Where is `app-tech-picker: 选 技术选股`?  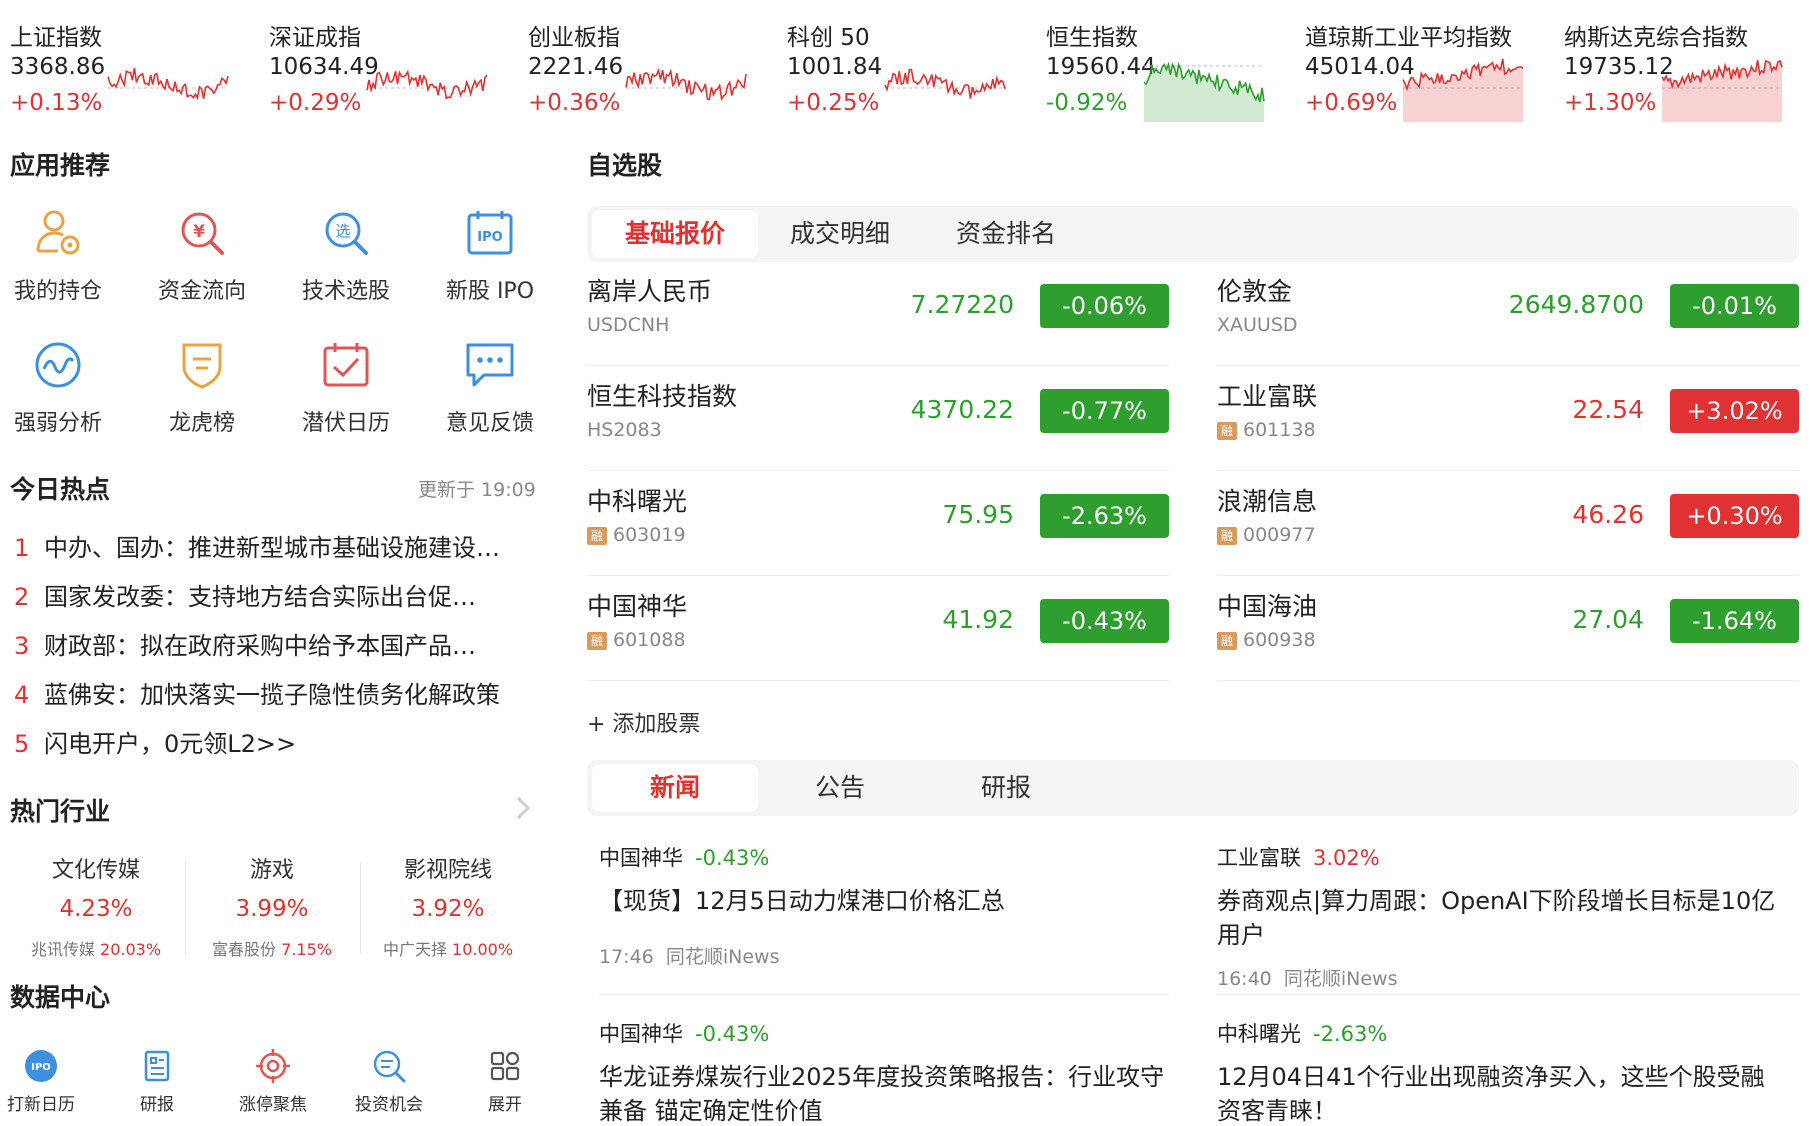 app-tech-picker: 选 技术选股 is located at coordinates (346, 265).